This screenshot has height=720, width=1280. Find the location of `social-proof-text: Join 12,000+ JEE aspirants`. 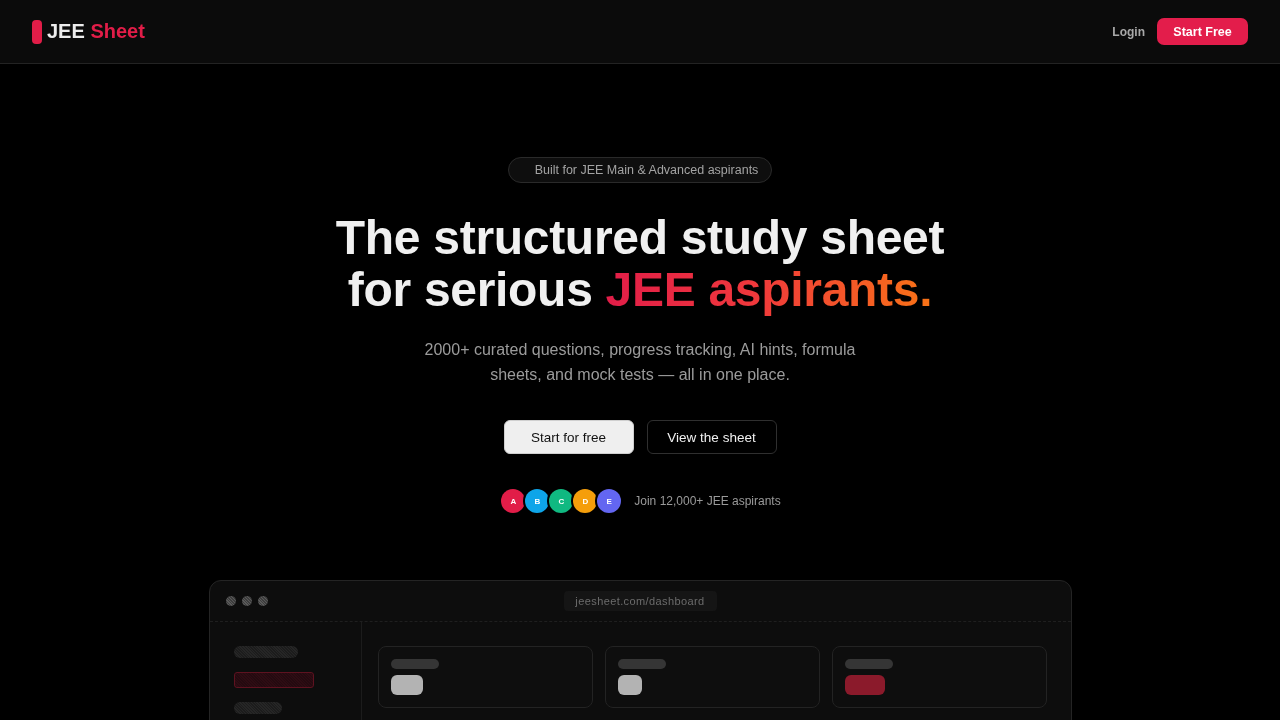

social-proof-text: Join 12,000+ JEE aspirants is located at coordinates (707, 501).